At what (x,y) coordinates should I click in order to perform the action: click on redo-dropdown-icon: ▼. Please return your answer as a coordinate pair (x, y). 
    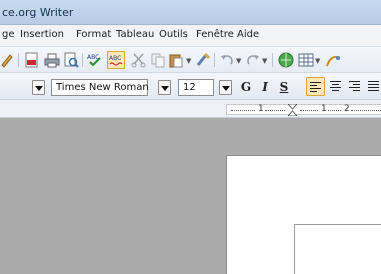
    Looking at the image, I should click on (264, 61).